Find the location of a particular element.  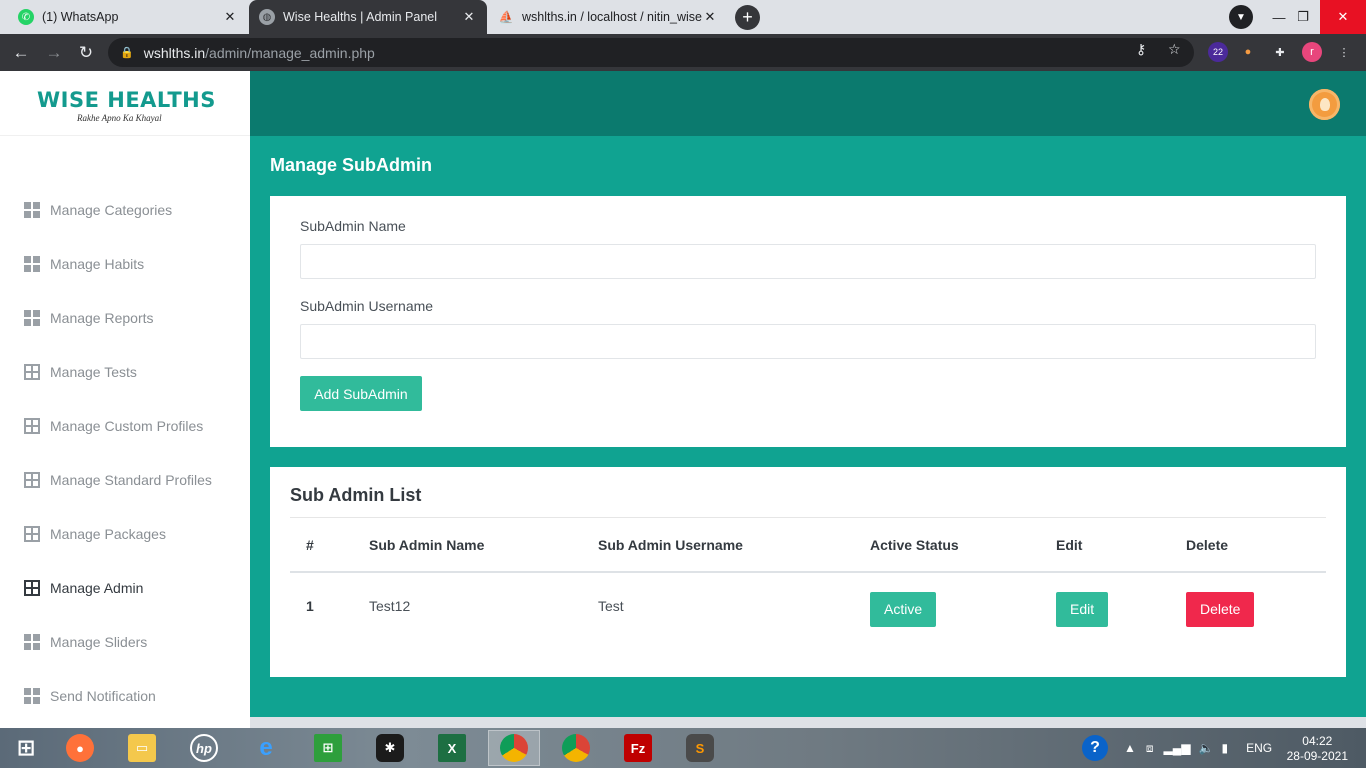

logo-tagline: Rakhe Apno Ka Khayal is located at coordinates (119, 118).